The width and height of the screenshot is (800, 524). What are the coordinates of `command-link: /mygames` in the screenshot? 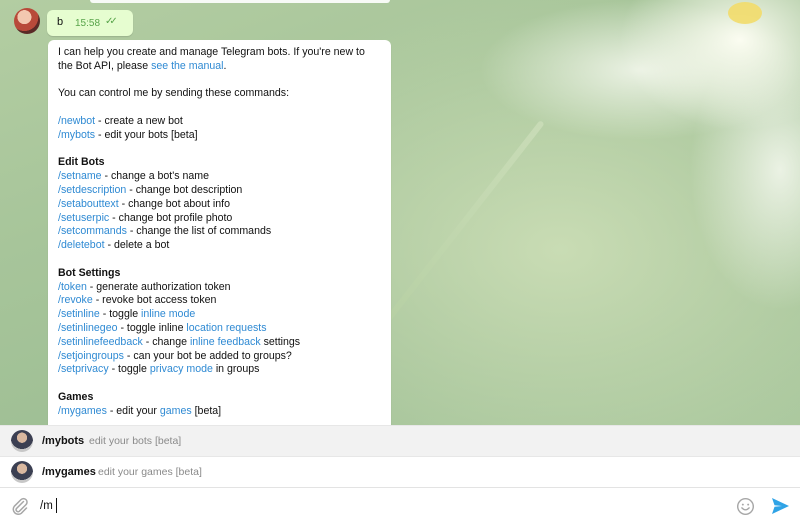 It's located at (82, 411).